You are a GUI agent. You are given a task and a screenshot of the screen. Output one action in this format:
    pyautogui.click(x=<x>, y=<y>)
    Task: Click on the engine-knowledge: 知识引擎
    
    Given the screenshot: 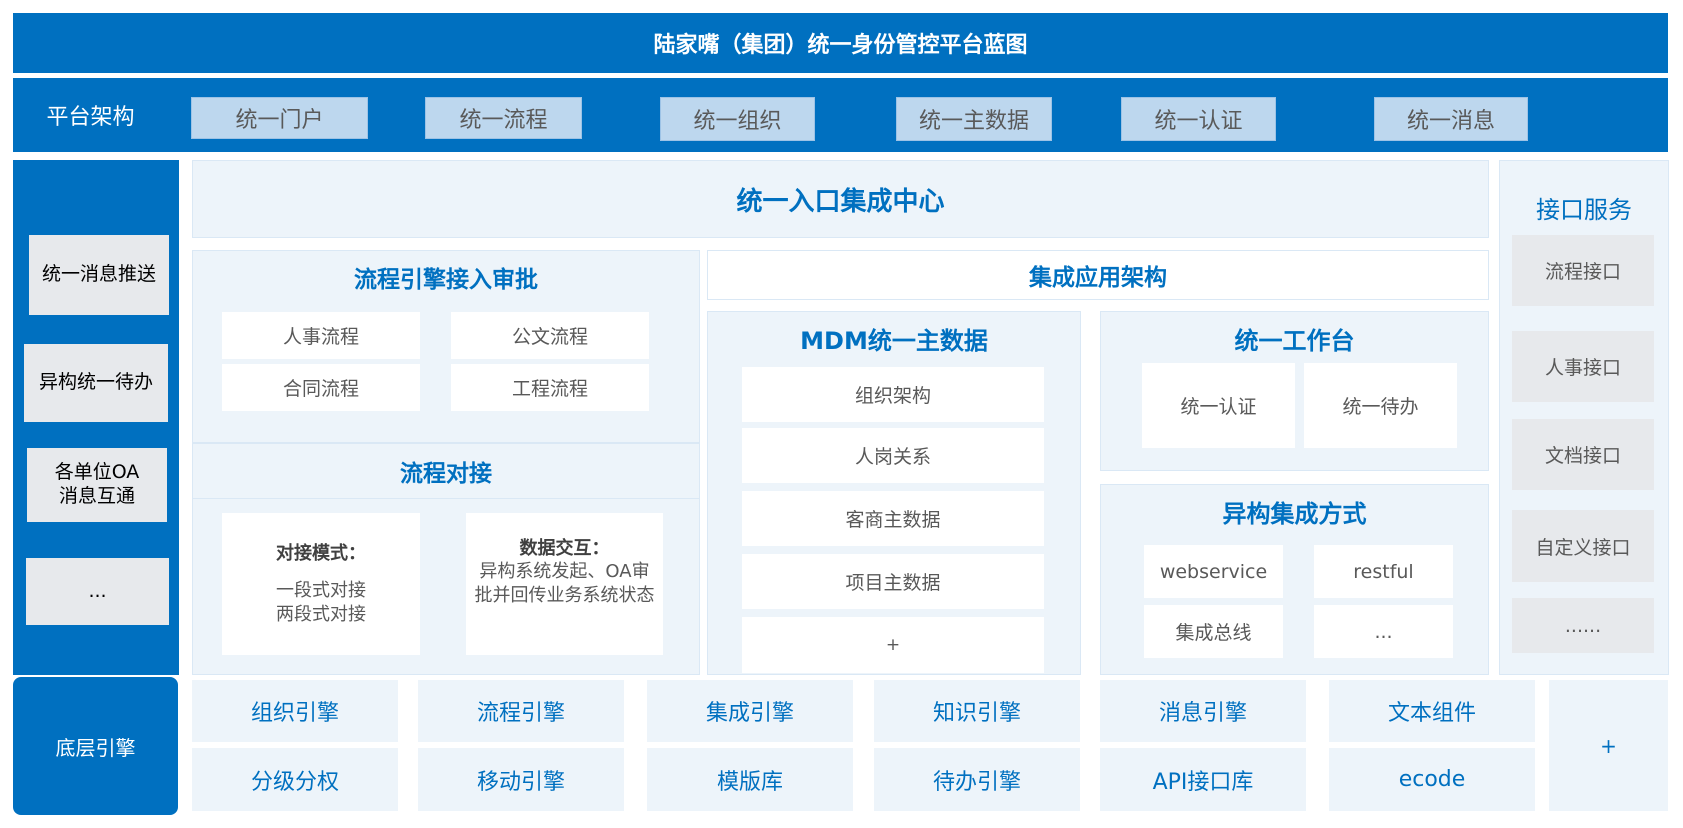 What is the action you would take?
    pyautogui.click(x=977, y=711)
    